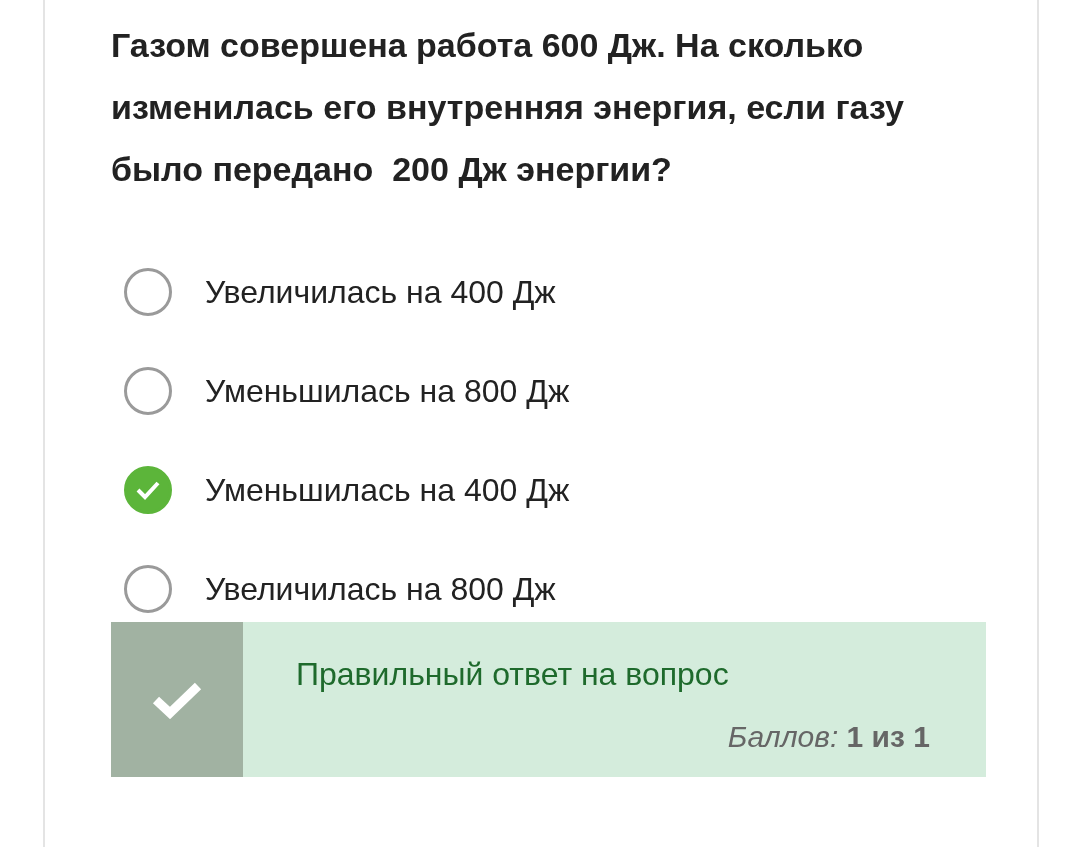 The height and width of the screenshot is (847, 1074). What do you see at coordinates (380, 589) in the screenshot?
I see `option-label: Увеличилась на 800 Дж` at bounding box center [380, 589].